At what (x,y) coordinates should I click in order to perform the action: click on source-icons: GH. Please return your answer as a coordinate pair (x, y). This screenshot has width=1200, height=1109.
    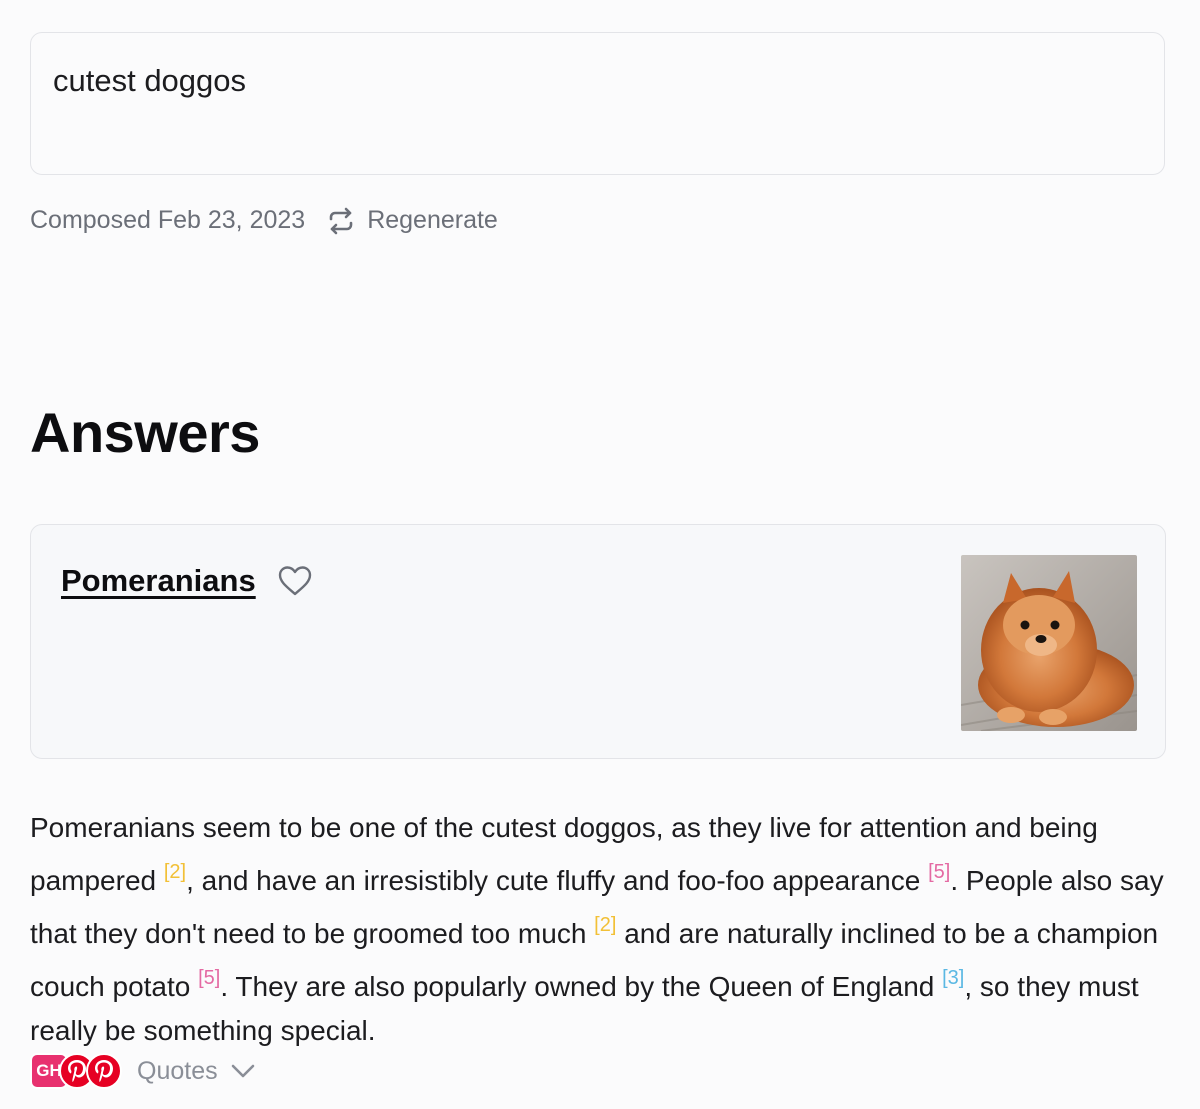
    Looking at the image, I should click on (76, 1071).